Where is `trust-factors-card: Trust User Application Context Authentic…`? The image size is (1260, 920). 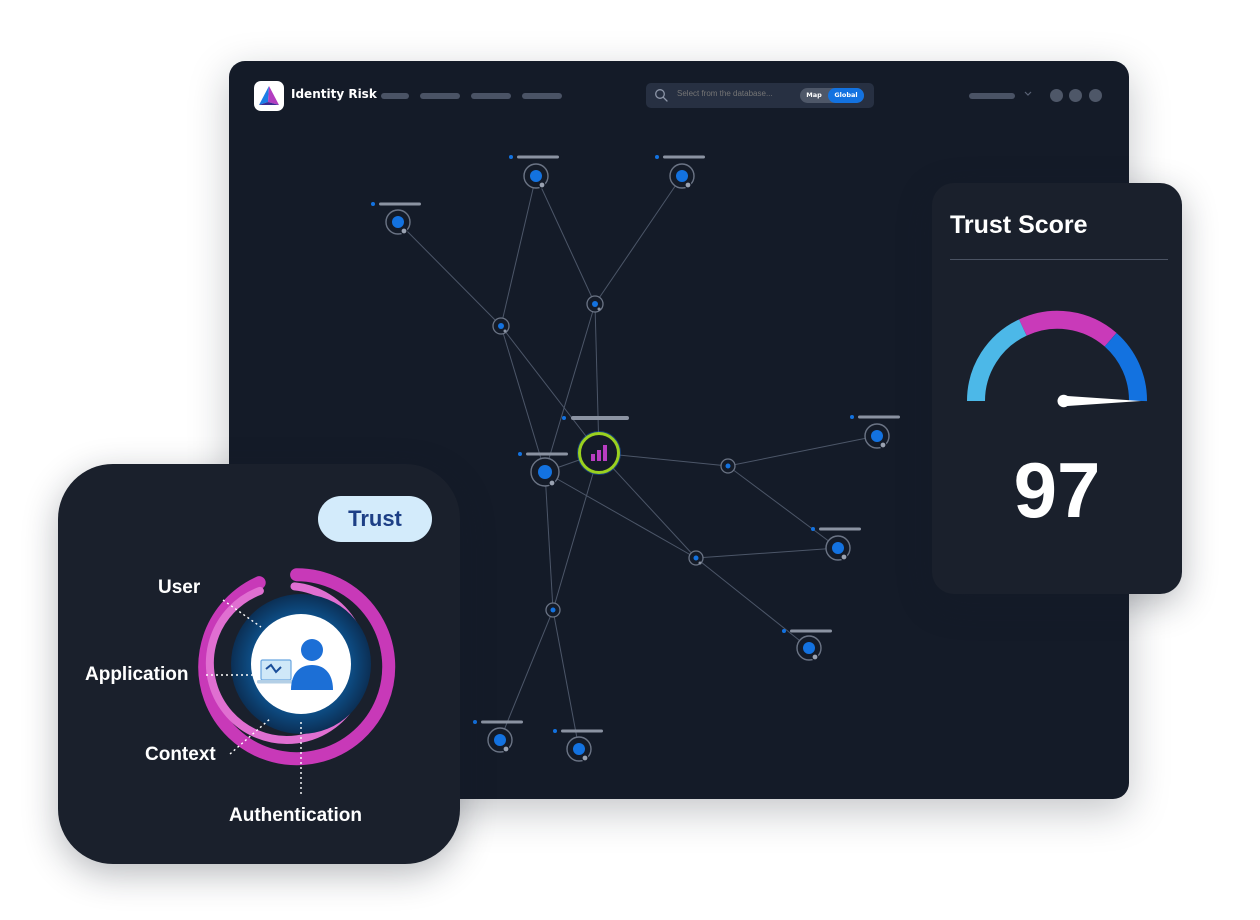 trust-factors-card: Trust User Application Context Authentic… is located at coordinates (259, 664).